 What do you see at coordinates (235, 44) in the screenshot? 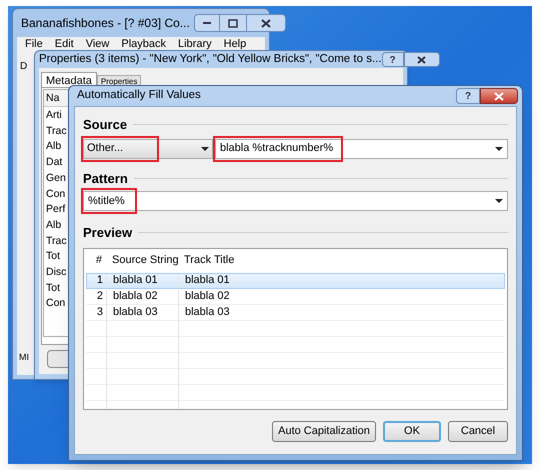
I see `menu-item: Help` at bounding box center [235, 44].